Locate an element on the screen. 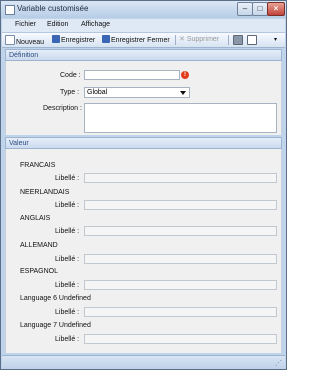  type-label: Type : is located at coordinates (70, 92).